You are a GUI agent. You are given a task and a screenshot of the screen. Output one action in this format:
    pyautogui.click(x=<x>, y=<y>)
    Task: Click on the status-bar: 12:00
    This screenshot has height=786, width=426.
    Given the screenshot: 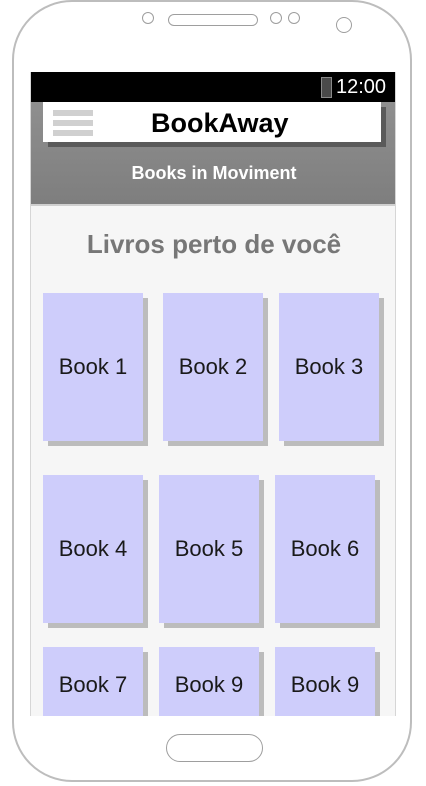 What is the action you would take?
    pyautogui.click(x=213, y=87)
    